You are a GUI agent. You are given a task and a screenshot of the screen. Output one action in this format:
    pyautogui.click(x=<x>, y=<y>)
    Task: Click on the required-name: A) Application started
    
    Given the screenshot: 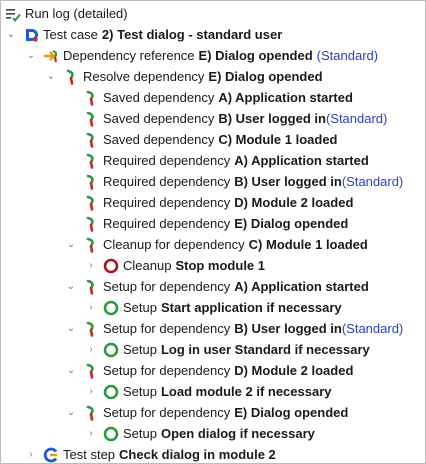 What is the action you would take?
    pyautogui.click(x=301, y=160)
    